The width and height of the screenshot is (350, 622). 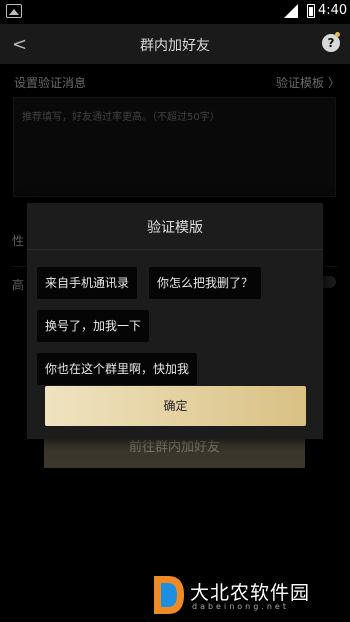 What do you see at coordinates (250, 593) in the screenshot?
I see `watermark-text: 大北农软件园` at bounding box center [250, 593].